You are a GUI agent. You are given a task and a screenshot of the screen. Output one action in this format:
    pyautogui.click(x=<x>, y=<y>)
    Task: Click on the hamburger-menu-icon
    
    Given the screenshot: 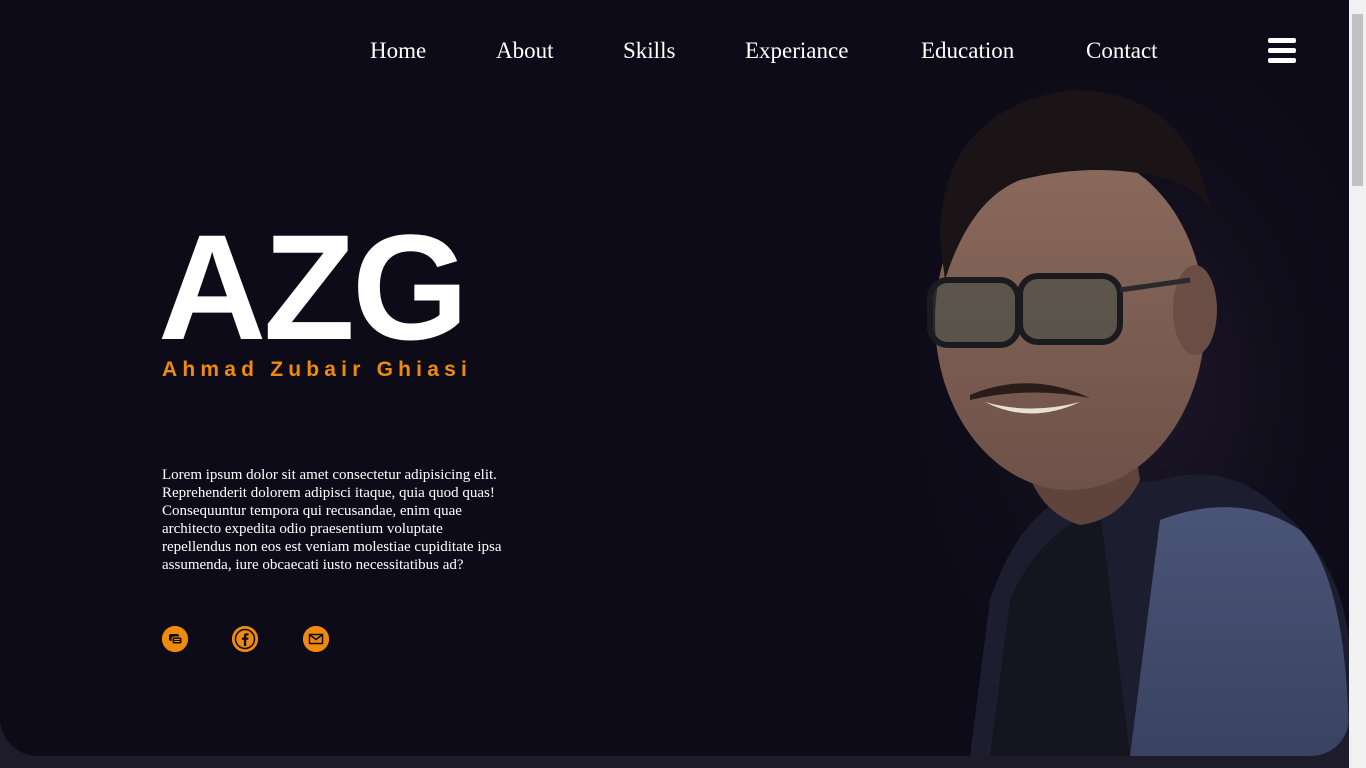 What is the action you would take?
    pyautogui.click(x=1282, y=51)
    